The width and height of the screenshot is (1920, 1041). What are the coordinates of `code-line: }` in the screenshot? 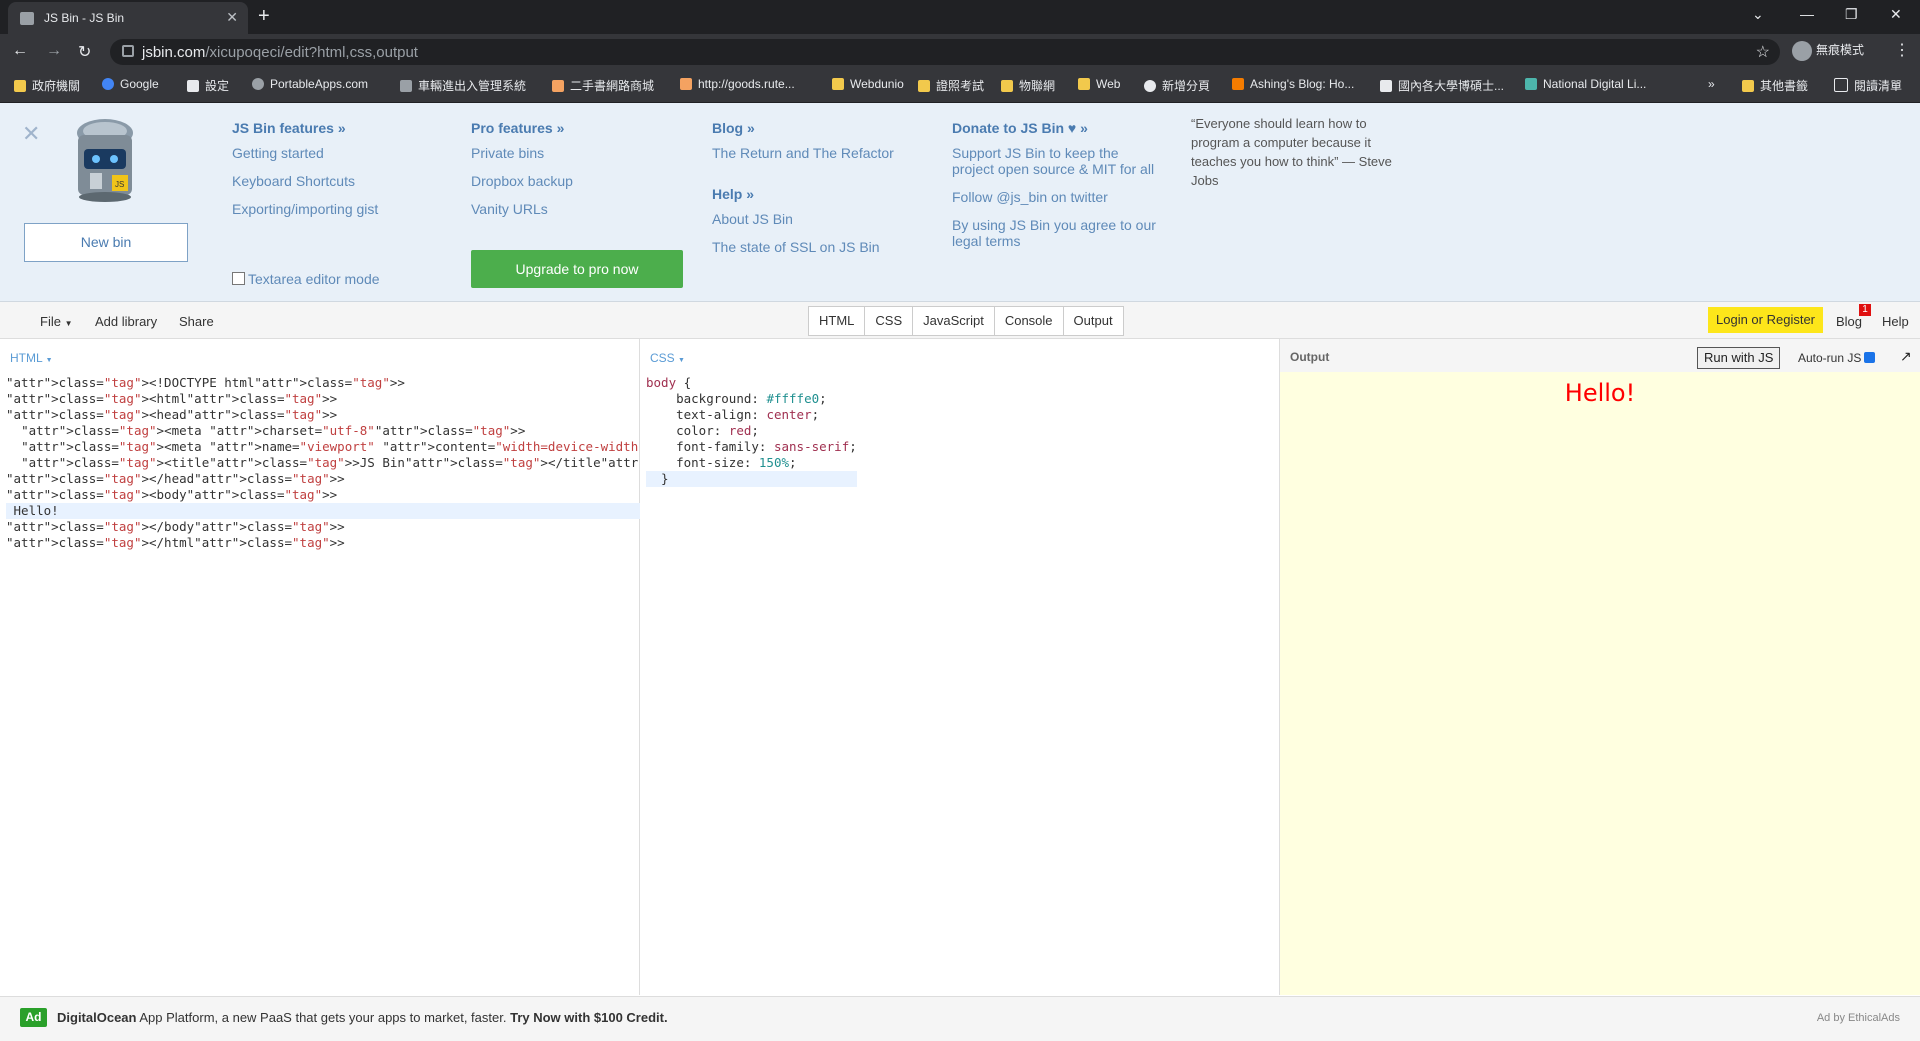 It's located at (751, 479).